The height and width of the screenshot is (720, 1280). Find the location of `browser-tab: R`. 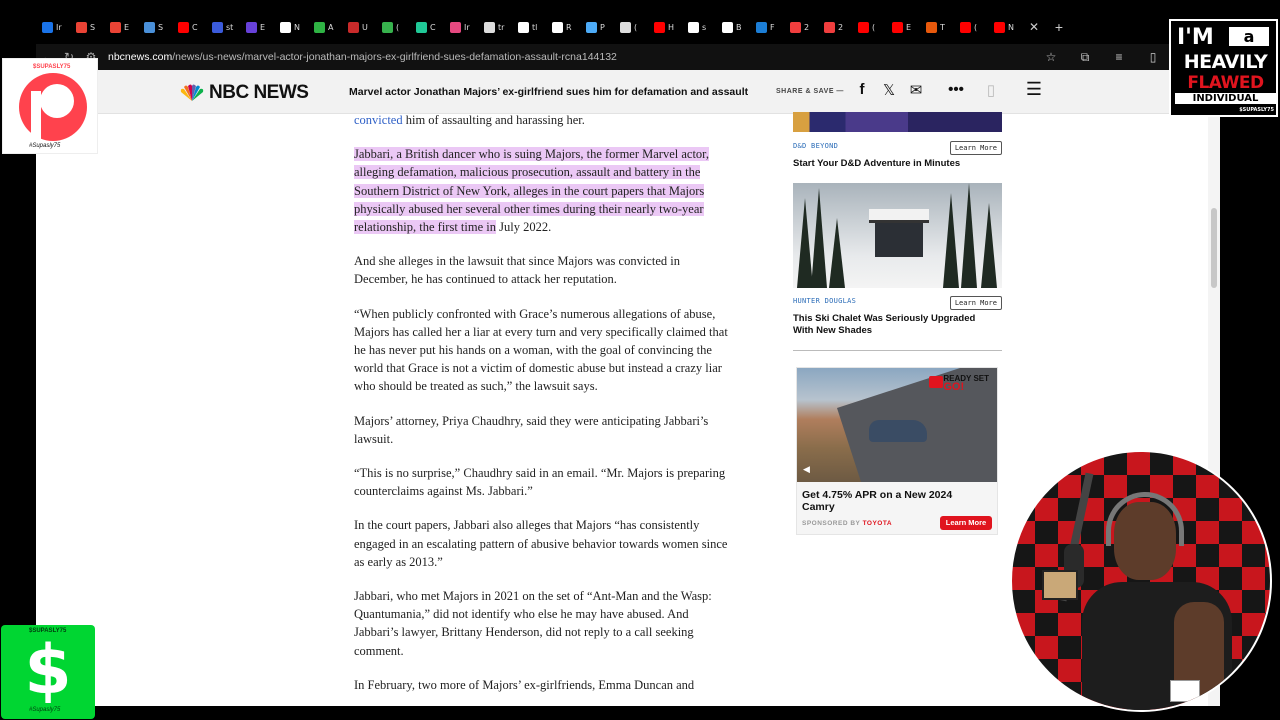

browser-tab: R is located at coordinates (563, 27).